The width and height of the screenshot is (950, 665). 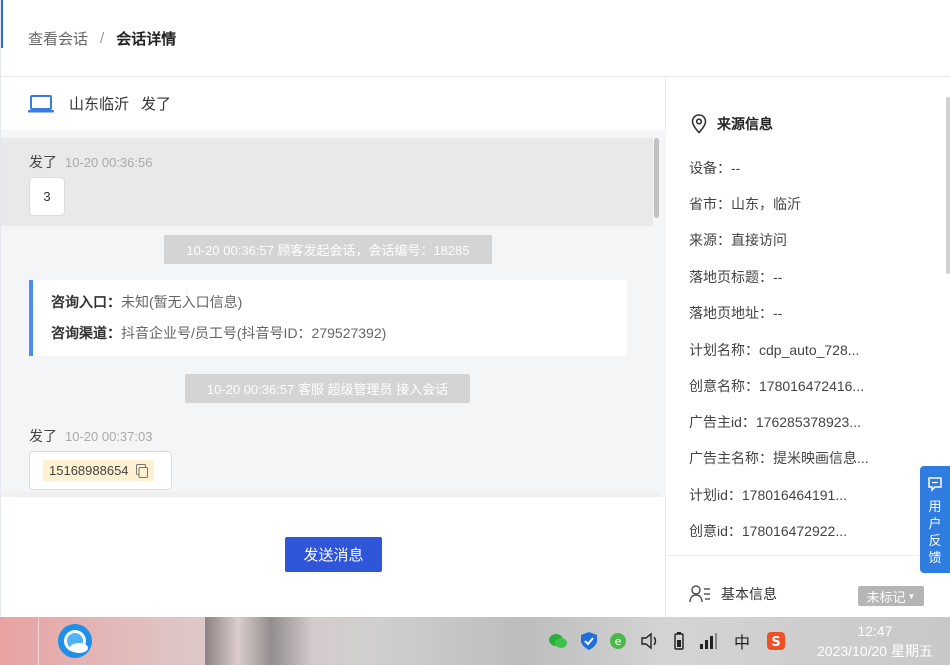 I want to click on phone-number: 15168988654, so click(x=89, y=470).